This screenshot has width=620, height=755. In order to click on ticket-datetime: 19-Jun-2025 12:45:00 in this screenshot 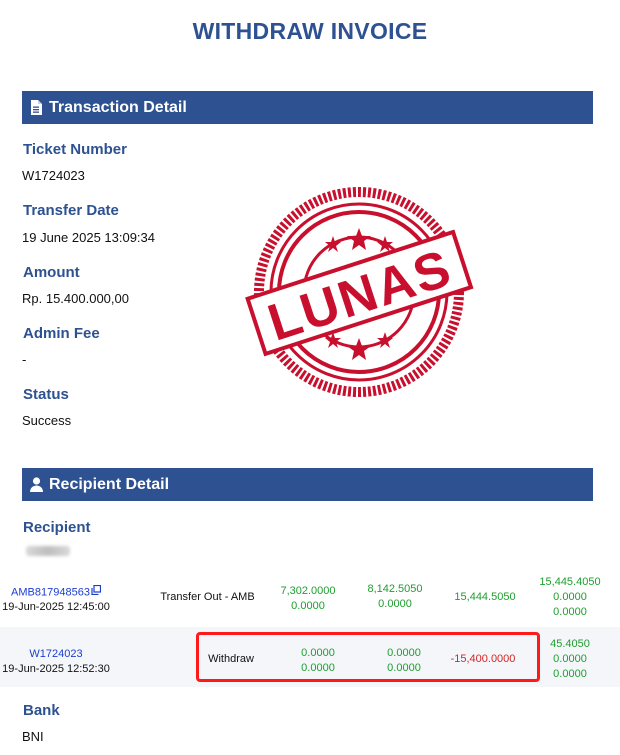, I will do `click(56, 607)`.